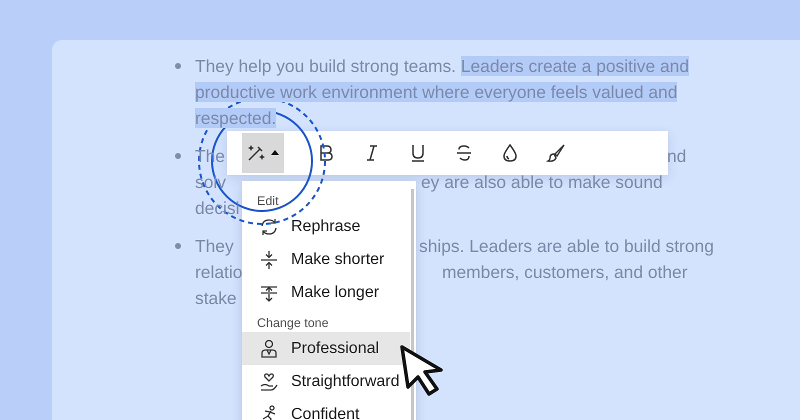 The height and width of the screenshot is (420, 800). Describe the element at coordinates (565, 272) in the screenshot. I see `partial-text: members, customers, and other` at that location.